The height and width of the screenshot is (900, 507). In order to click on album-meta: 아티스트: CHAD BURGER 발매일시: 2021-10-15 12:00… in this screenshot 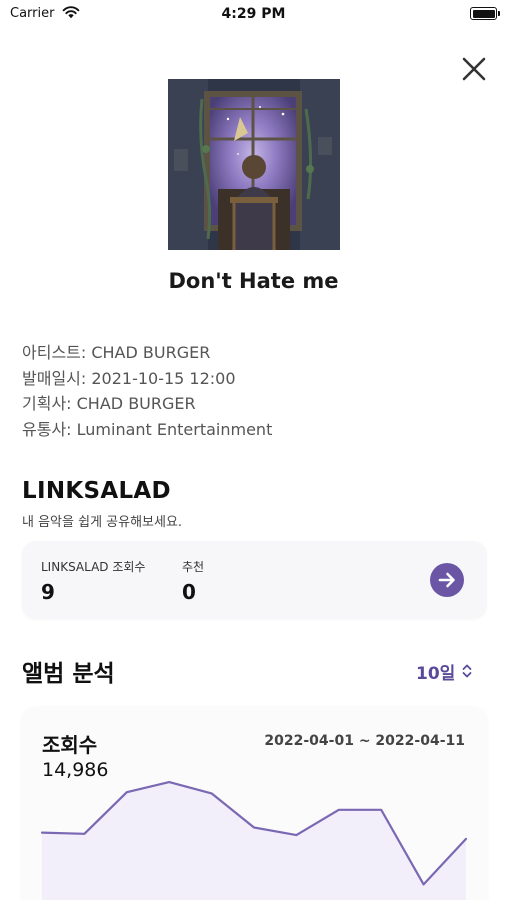, I will do `click(147, 391)`.